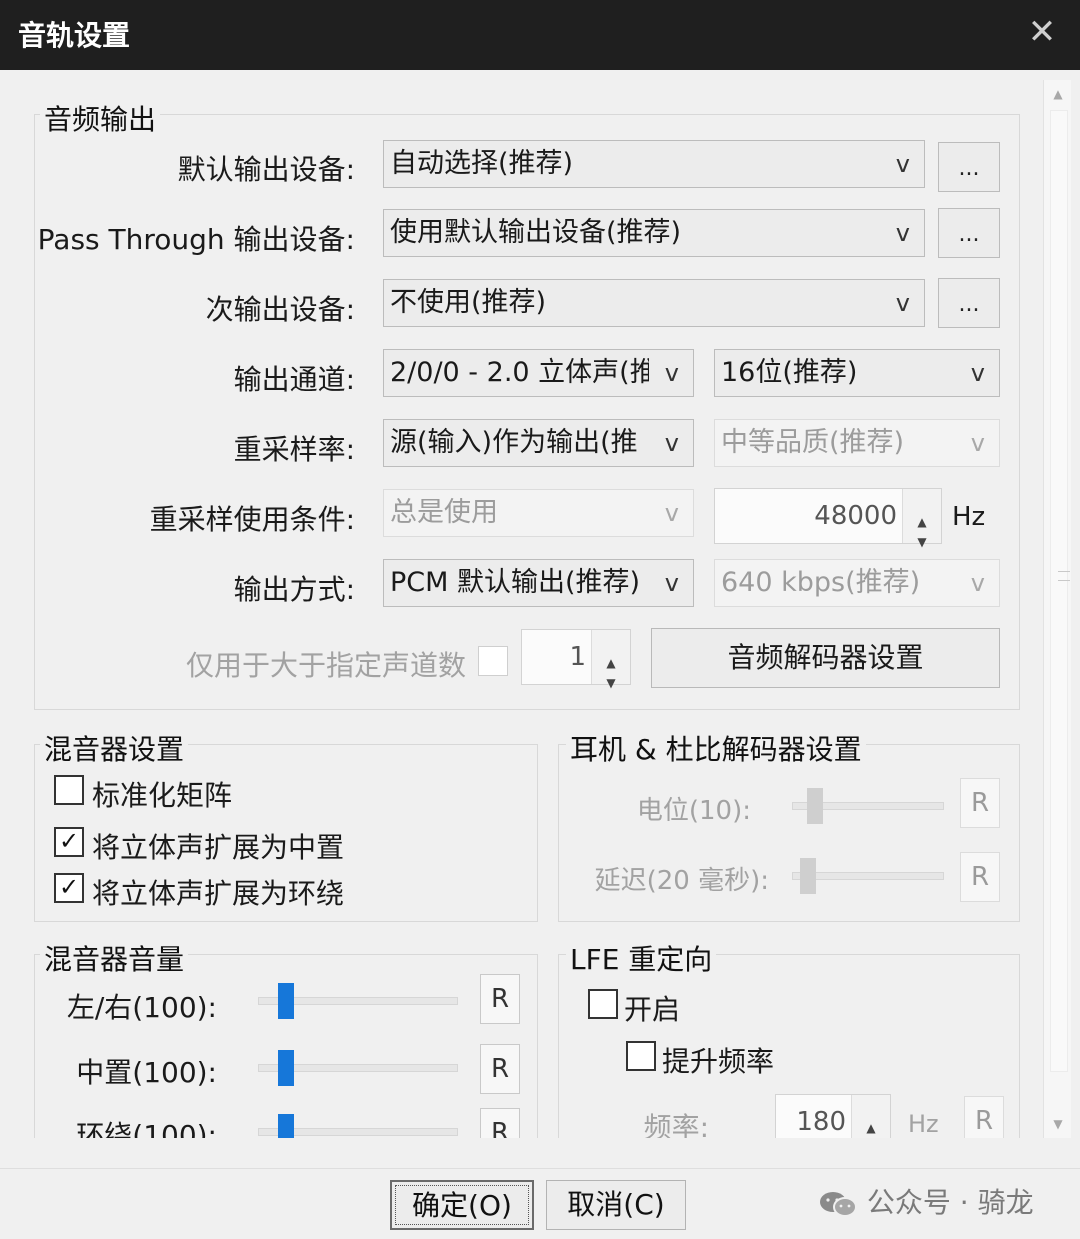  What do you see at coordinates (69, 842) in the screenshot?
I see `expand-center-checkbox: ✓` at bounding box center [69, 842].